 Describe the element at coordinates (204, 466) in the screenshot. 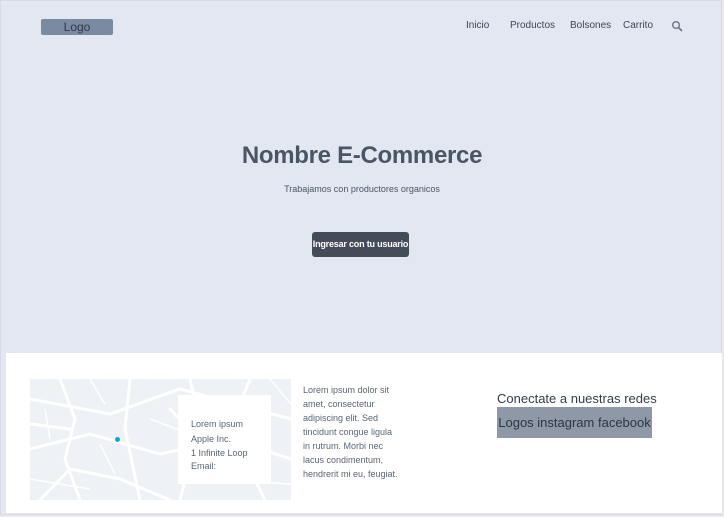

I see `map-card-line: Email:` at that location.